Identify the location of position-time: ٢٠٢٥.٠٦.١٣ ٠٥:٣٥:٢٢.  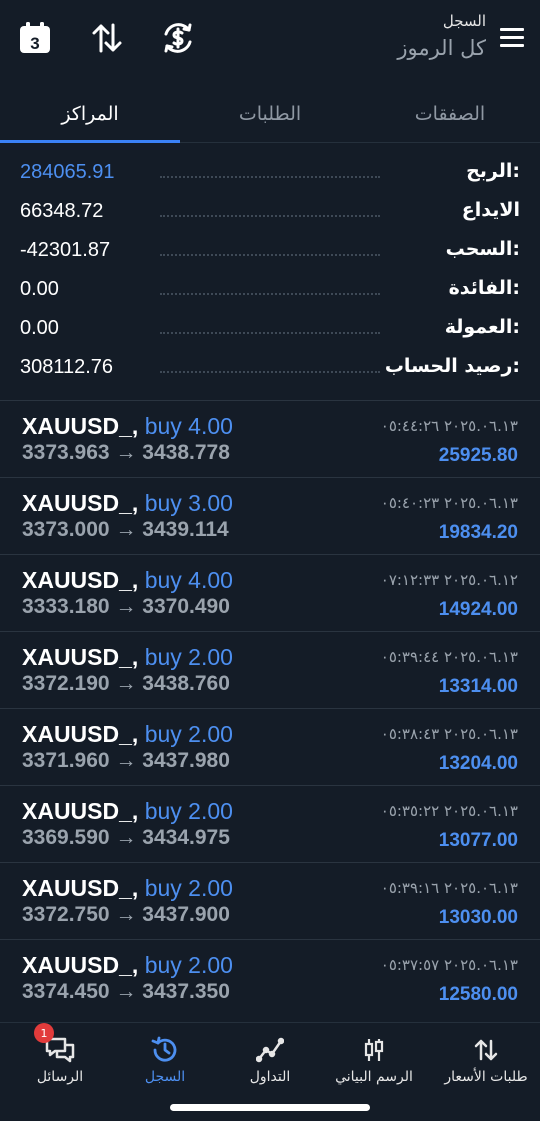
(449, 811).